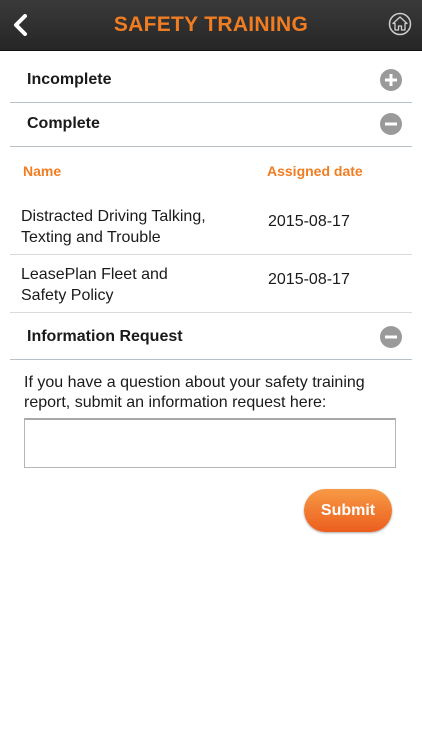  What do you see at coordinates (211, 124) in the screenshot?
I see `section-complete: Complete` at bounding box center [211, 124].